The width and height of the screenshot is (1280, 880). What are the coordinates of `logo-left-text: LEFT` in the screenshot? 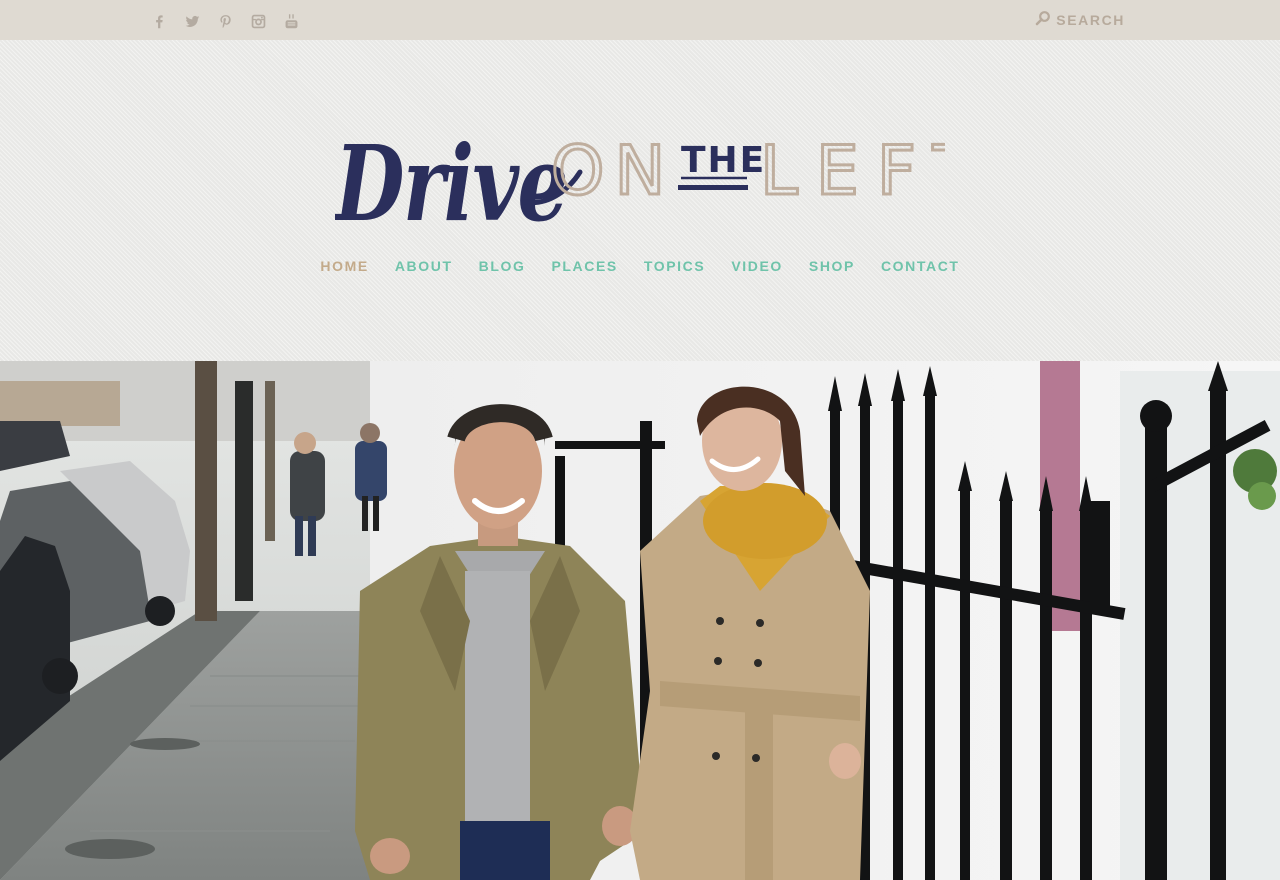 It's located at (852, 171).